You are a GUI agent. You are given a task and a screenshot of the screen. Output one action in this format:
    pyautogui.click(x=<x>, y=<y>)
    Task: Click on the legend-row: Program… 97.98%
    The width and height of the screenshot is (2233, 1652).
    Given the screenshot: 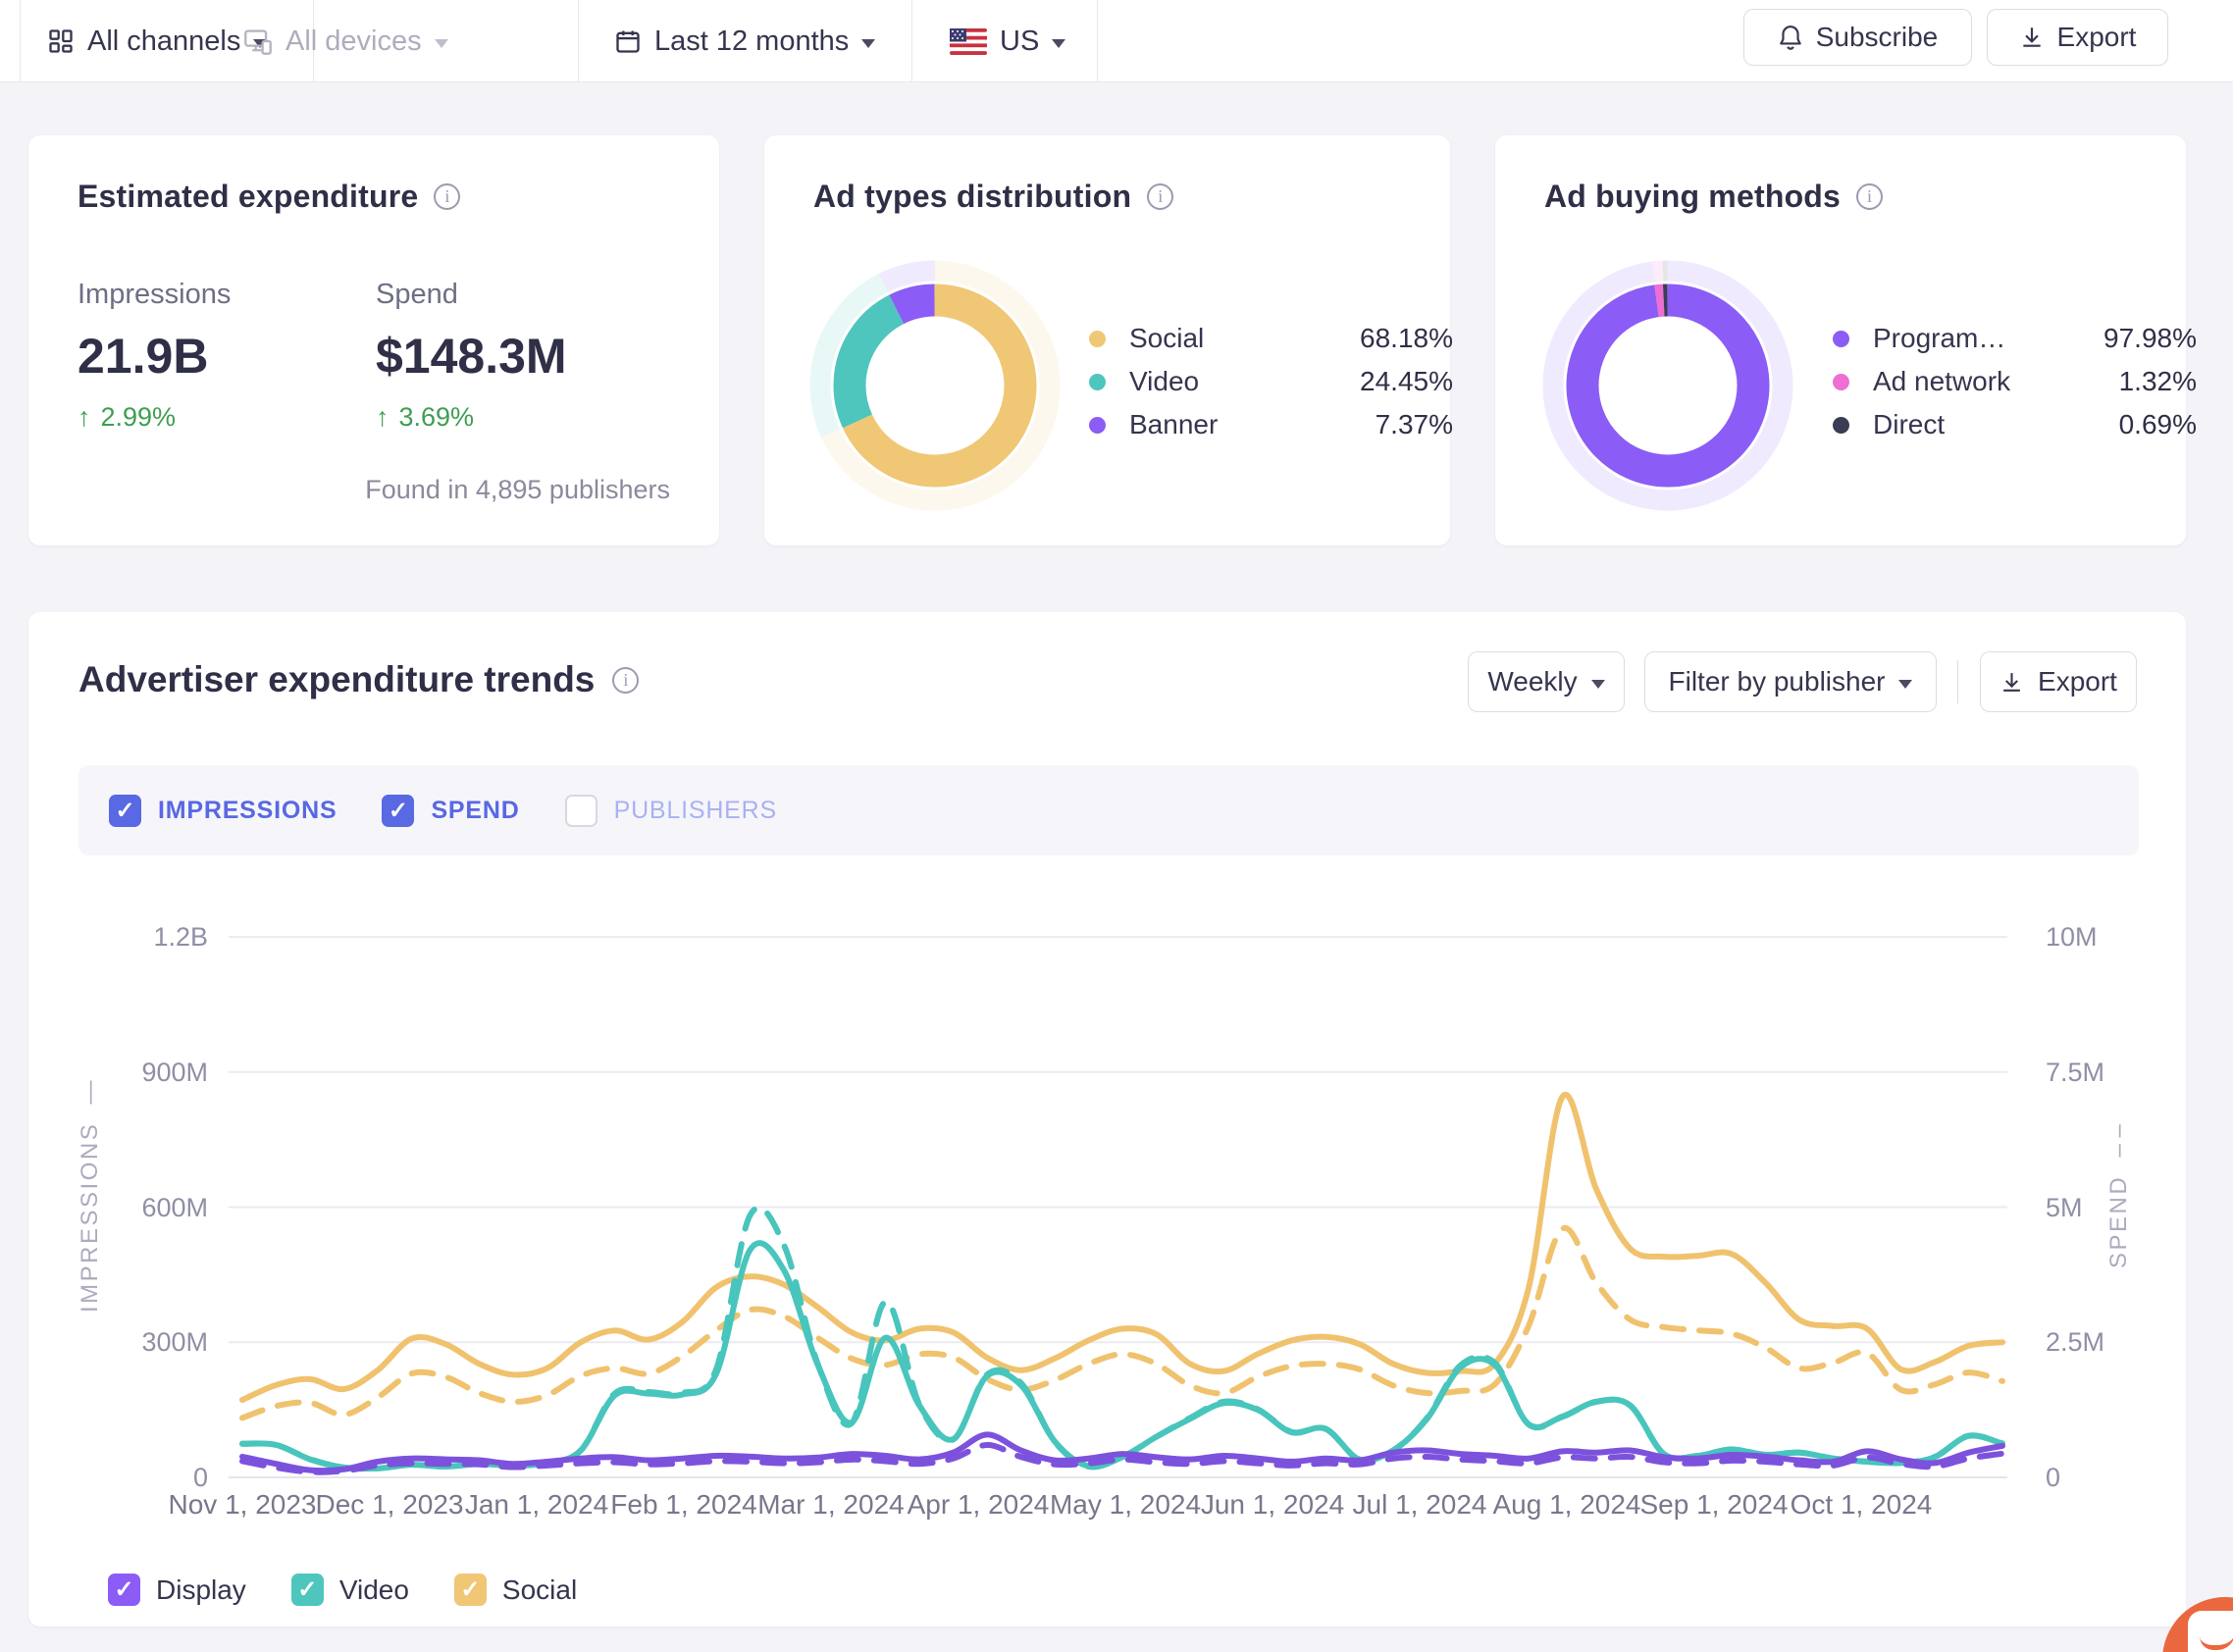 What is the action you would take?
    pyautogui.click(x=2015, y=338)
    